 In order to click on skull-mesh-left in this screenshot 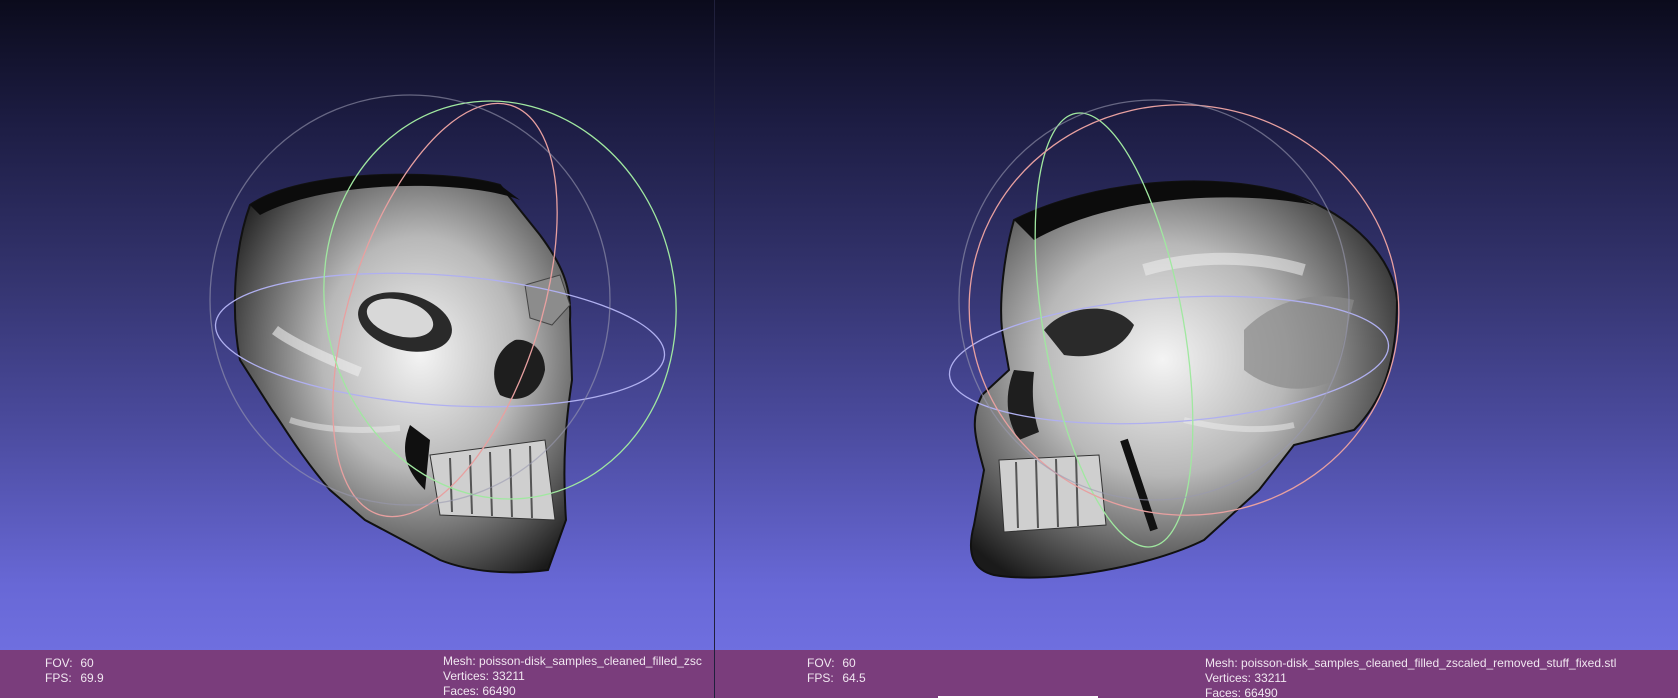, I will do `click(403, 373)`.